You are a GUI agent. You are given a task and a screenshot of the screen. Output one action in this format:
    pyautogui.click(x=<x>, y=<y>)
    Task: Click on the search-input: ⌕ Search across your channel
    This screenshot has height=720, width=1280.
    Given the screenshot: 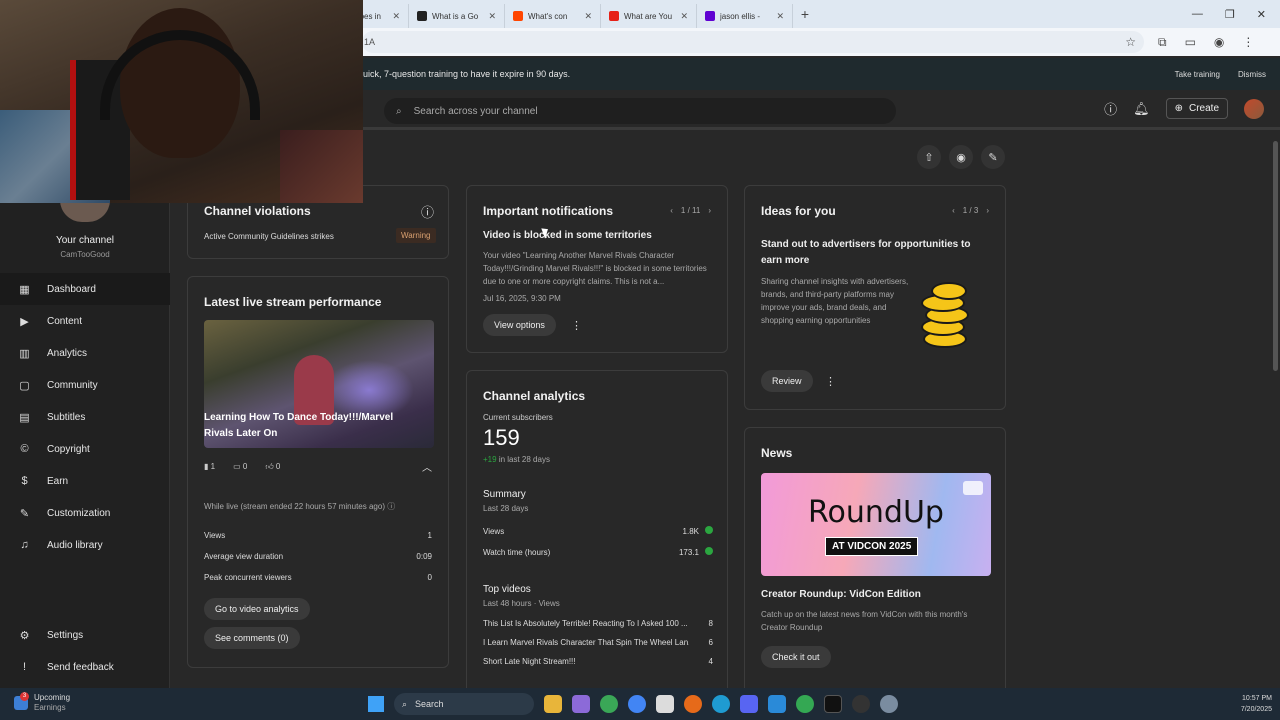 What is the action you would take?
    pyautogui.click(x=640, y=111)
    